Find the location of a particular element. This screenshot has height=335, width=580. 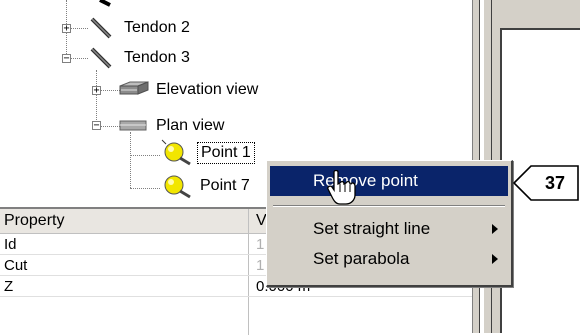

tree-item-point-7: Point 7 is located at coordinates (225, 186).